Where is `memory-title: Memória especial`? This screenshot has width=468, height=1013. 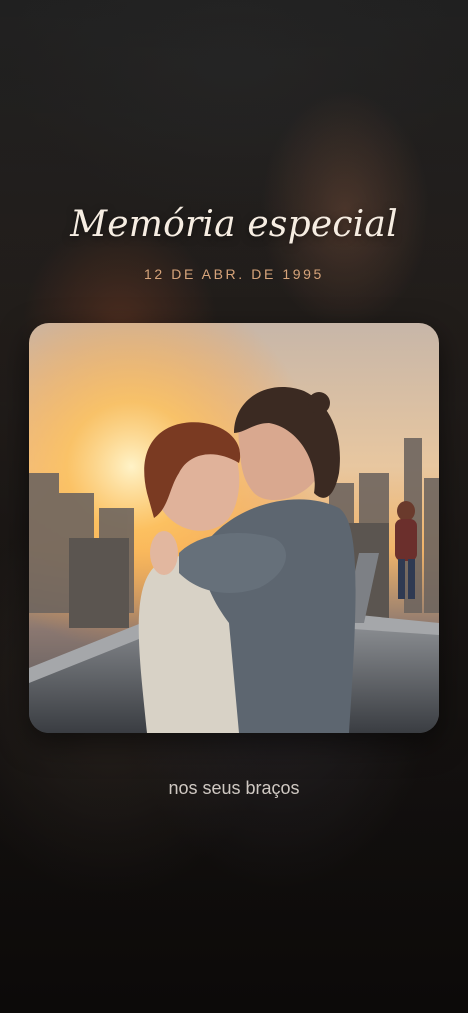
memory-title: Memória especial is located at coordinates (234, 224).